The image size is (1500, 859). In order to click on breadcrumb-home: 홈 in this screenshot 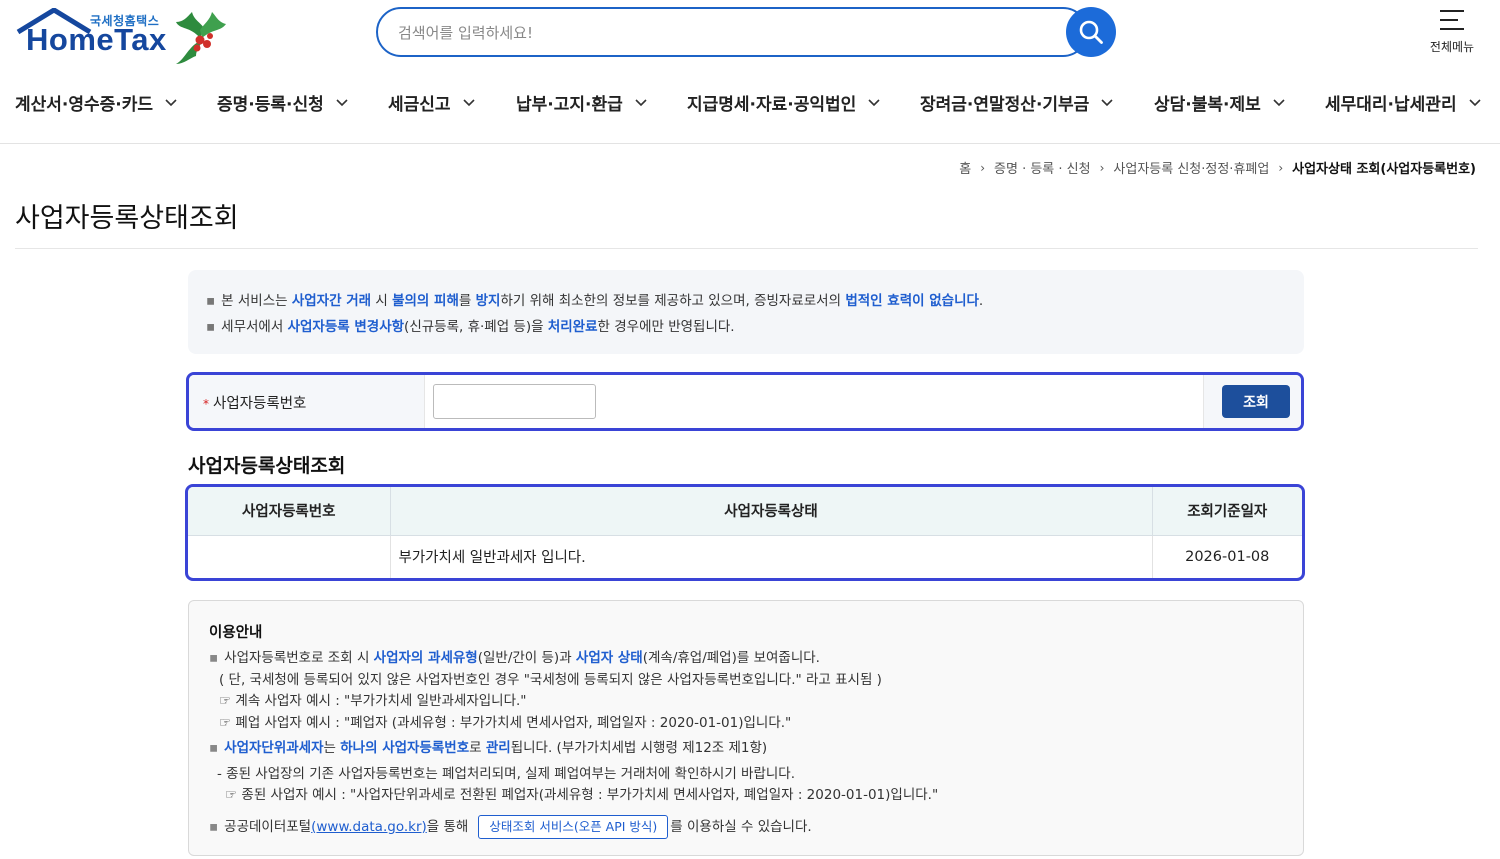, I will do `click(965, 167)`.